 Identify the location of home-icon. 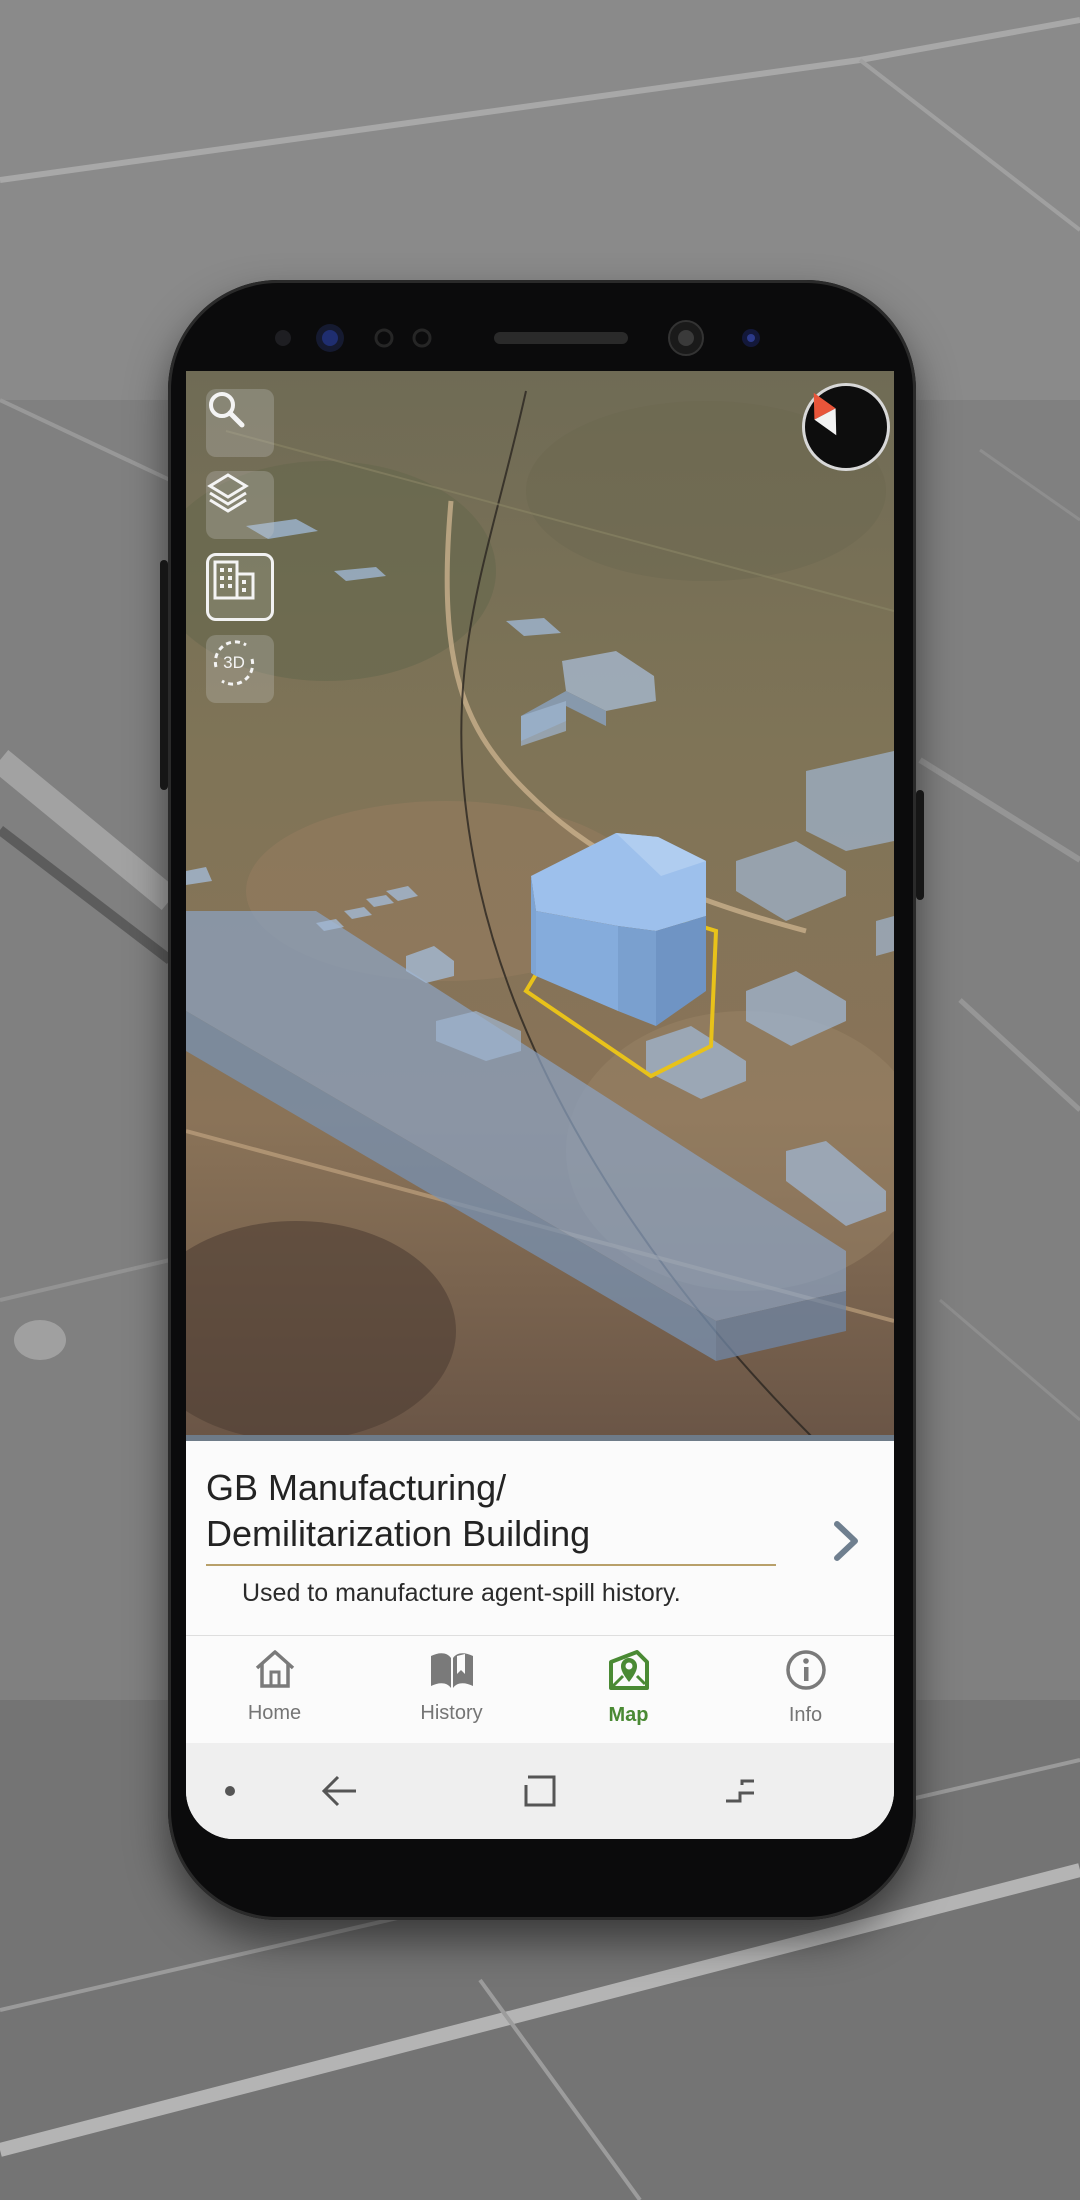
(274, 1669).